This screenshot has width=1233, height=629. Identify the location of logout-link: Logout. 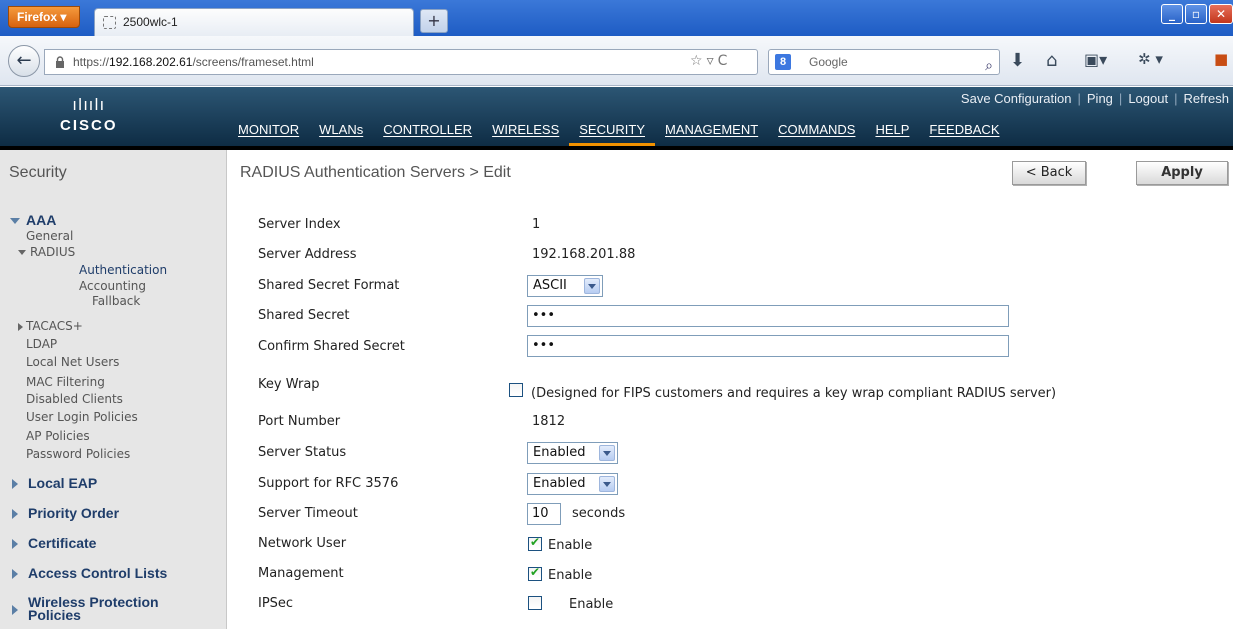
(1148, 98).